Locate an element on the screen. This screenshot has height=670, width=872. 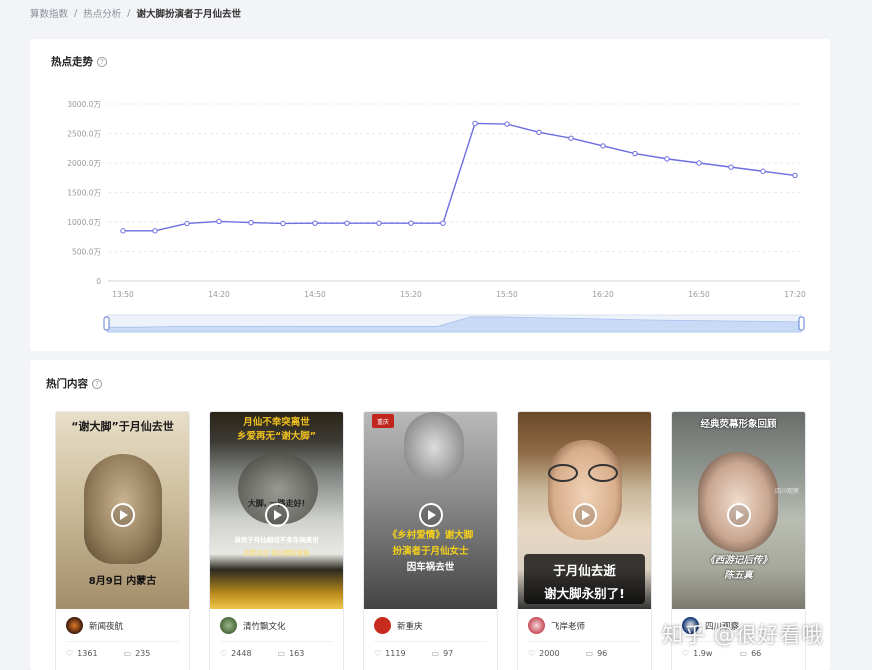
breadcrumb-item-index: 算数指数 is located at coordinates (49, 13).